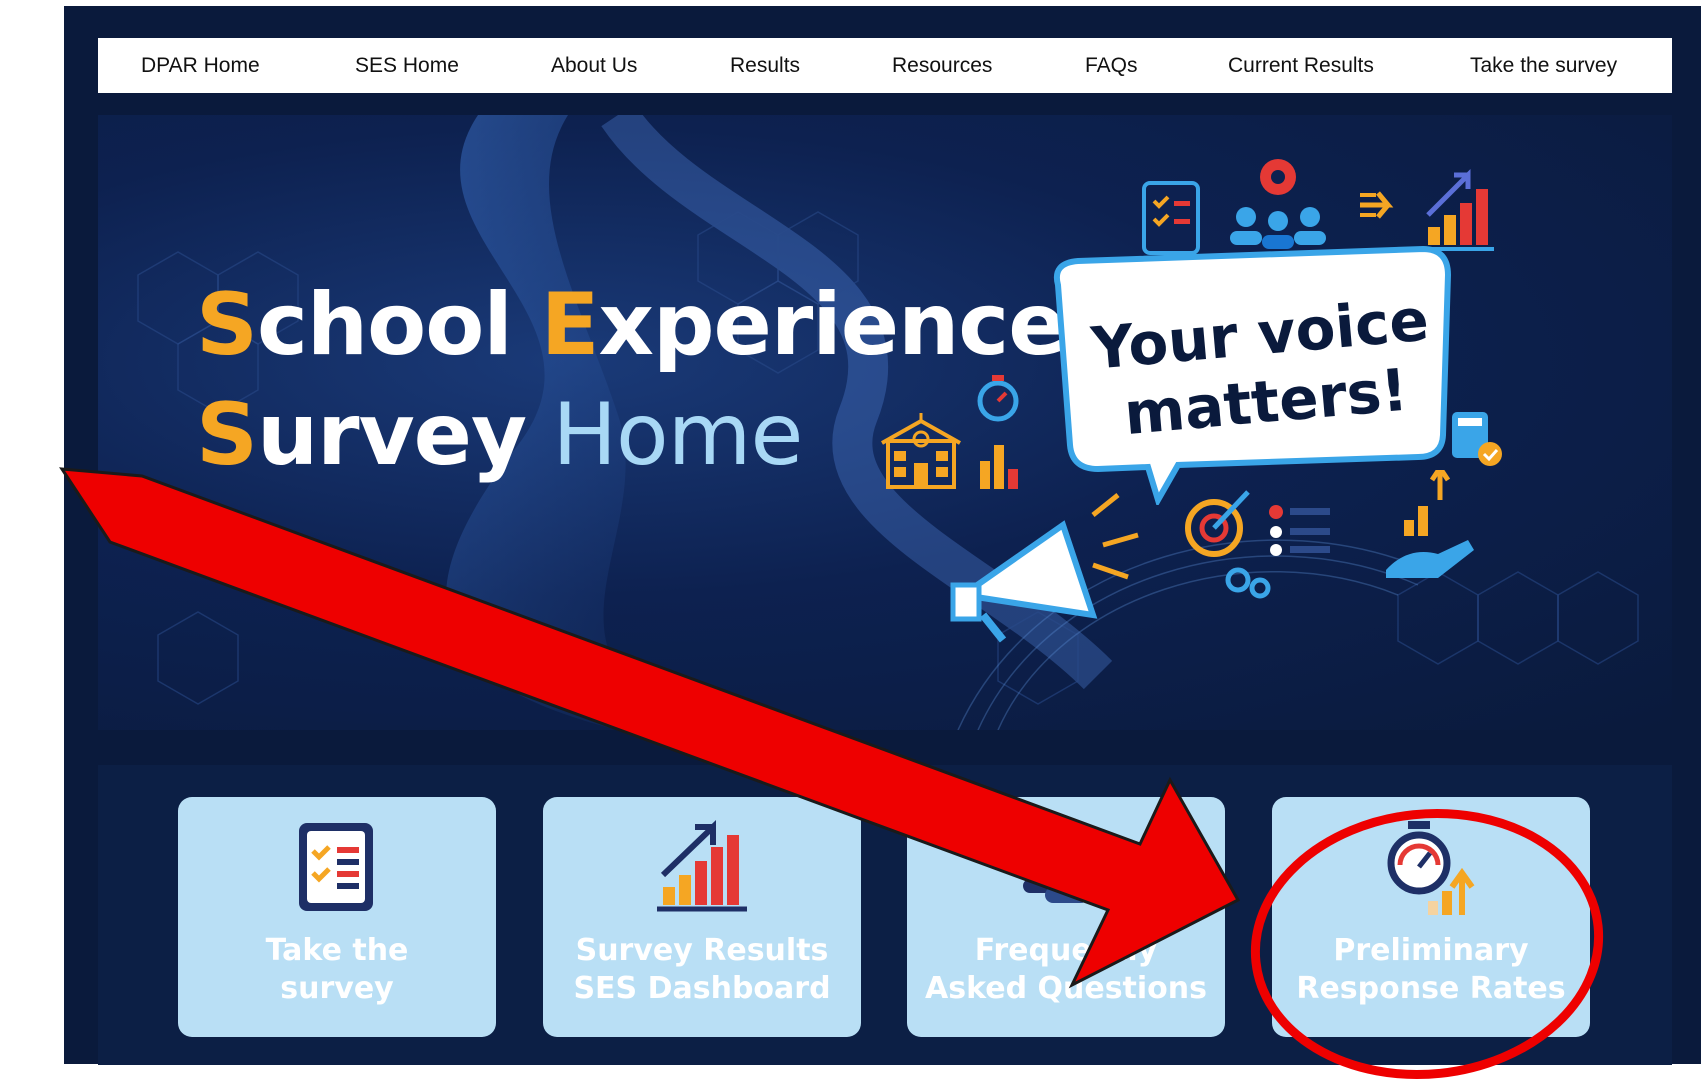 The image size is (1701, 1084). What do you see at coordinates (1431, 969) in the screenshot?
I see `card-label: Preliminary Response Rates` at bounding box center [1431, 969].